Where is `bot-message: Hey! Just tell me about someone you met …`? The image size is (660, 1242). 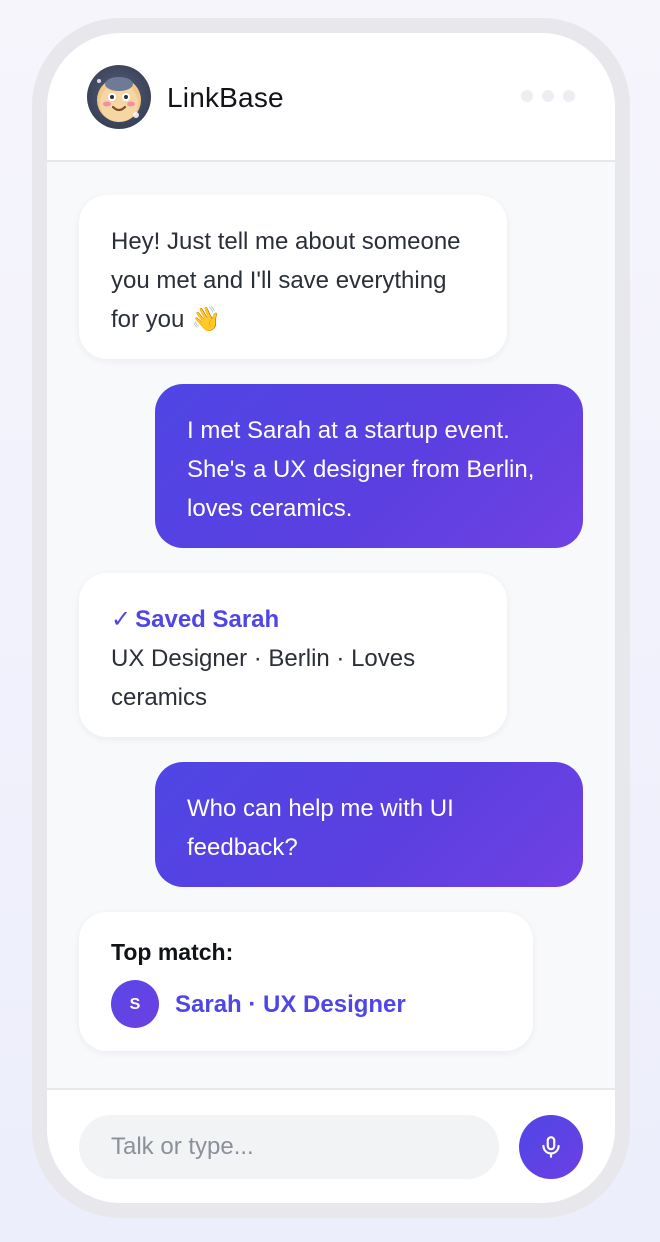
bot-message: Hey! Just tell me about someone you met … is located at coordinates (293, 277).